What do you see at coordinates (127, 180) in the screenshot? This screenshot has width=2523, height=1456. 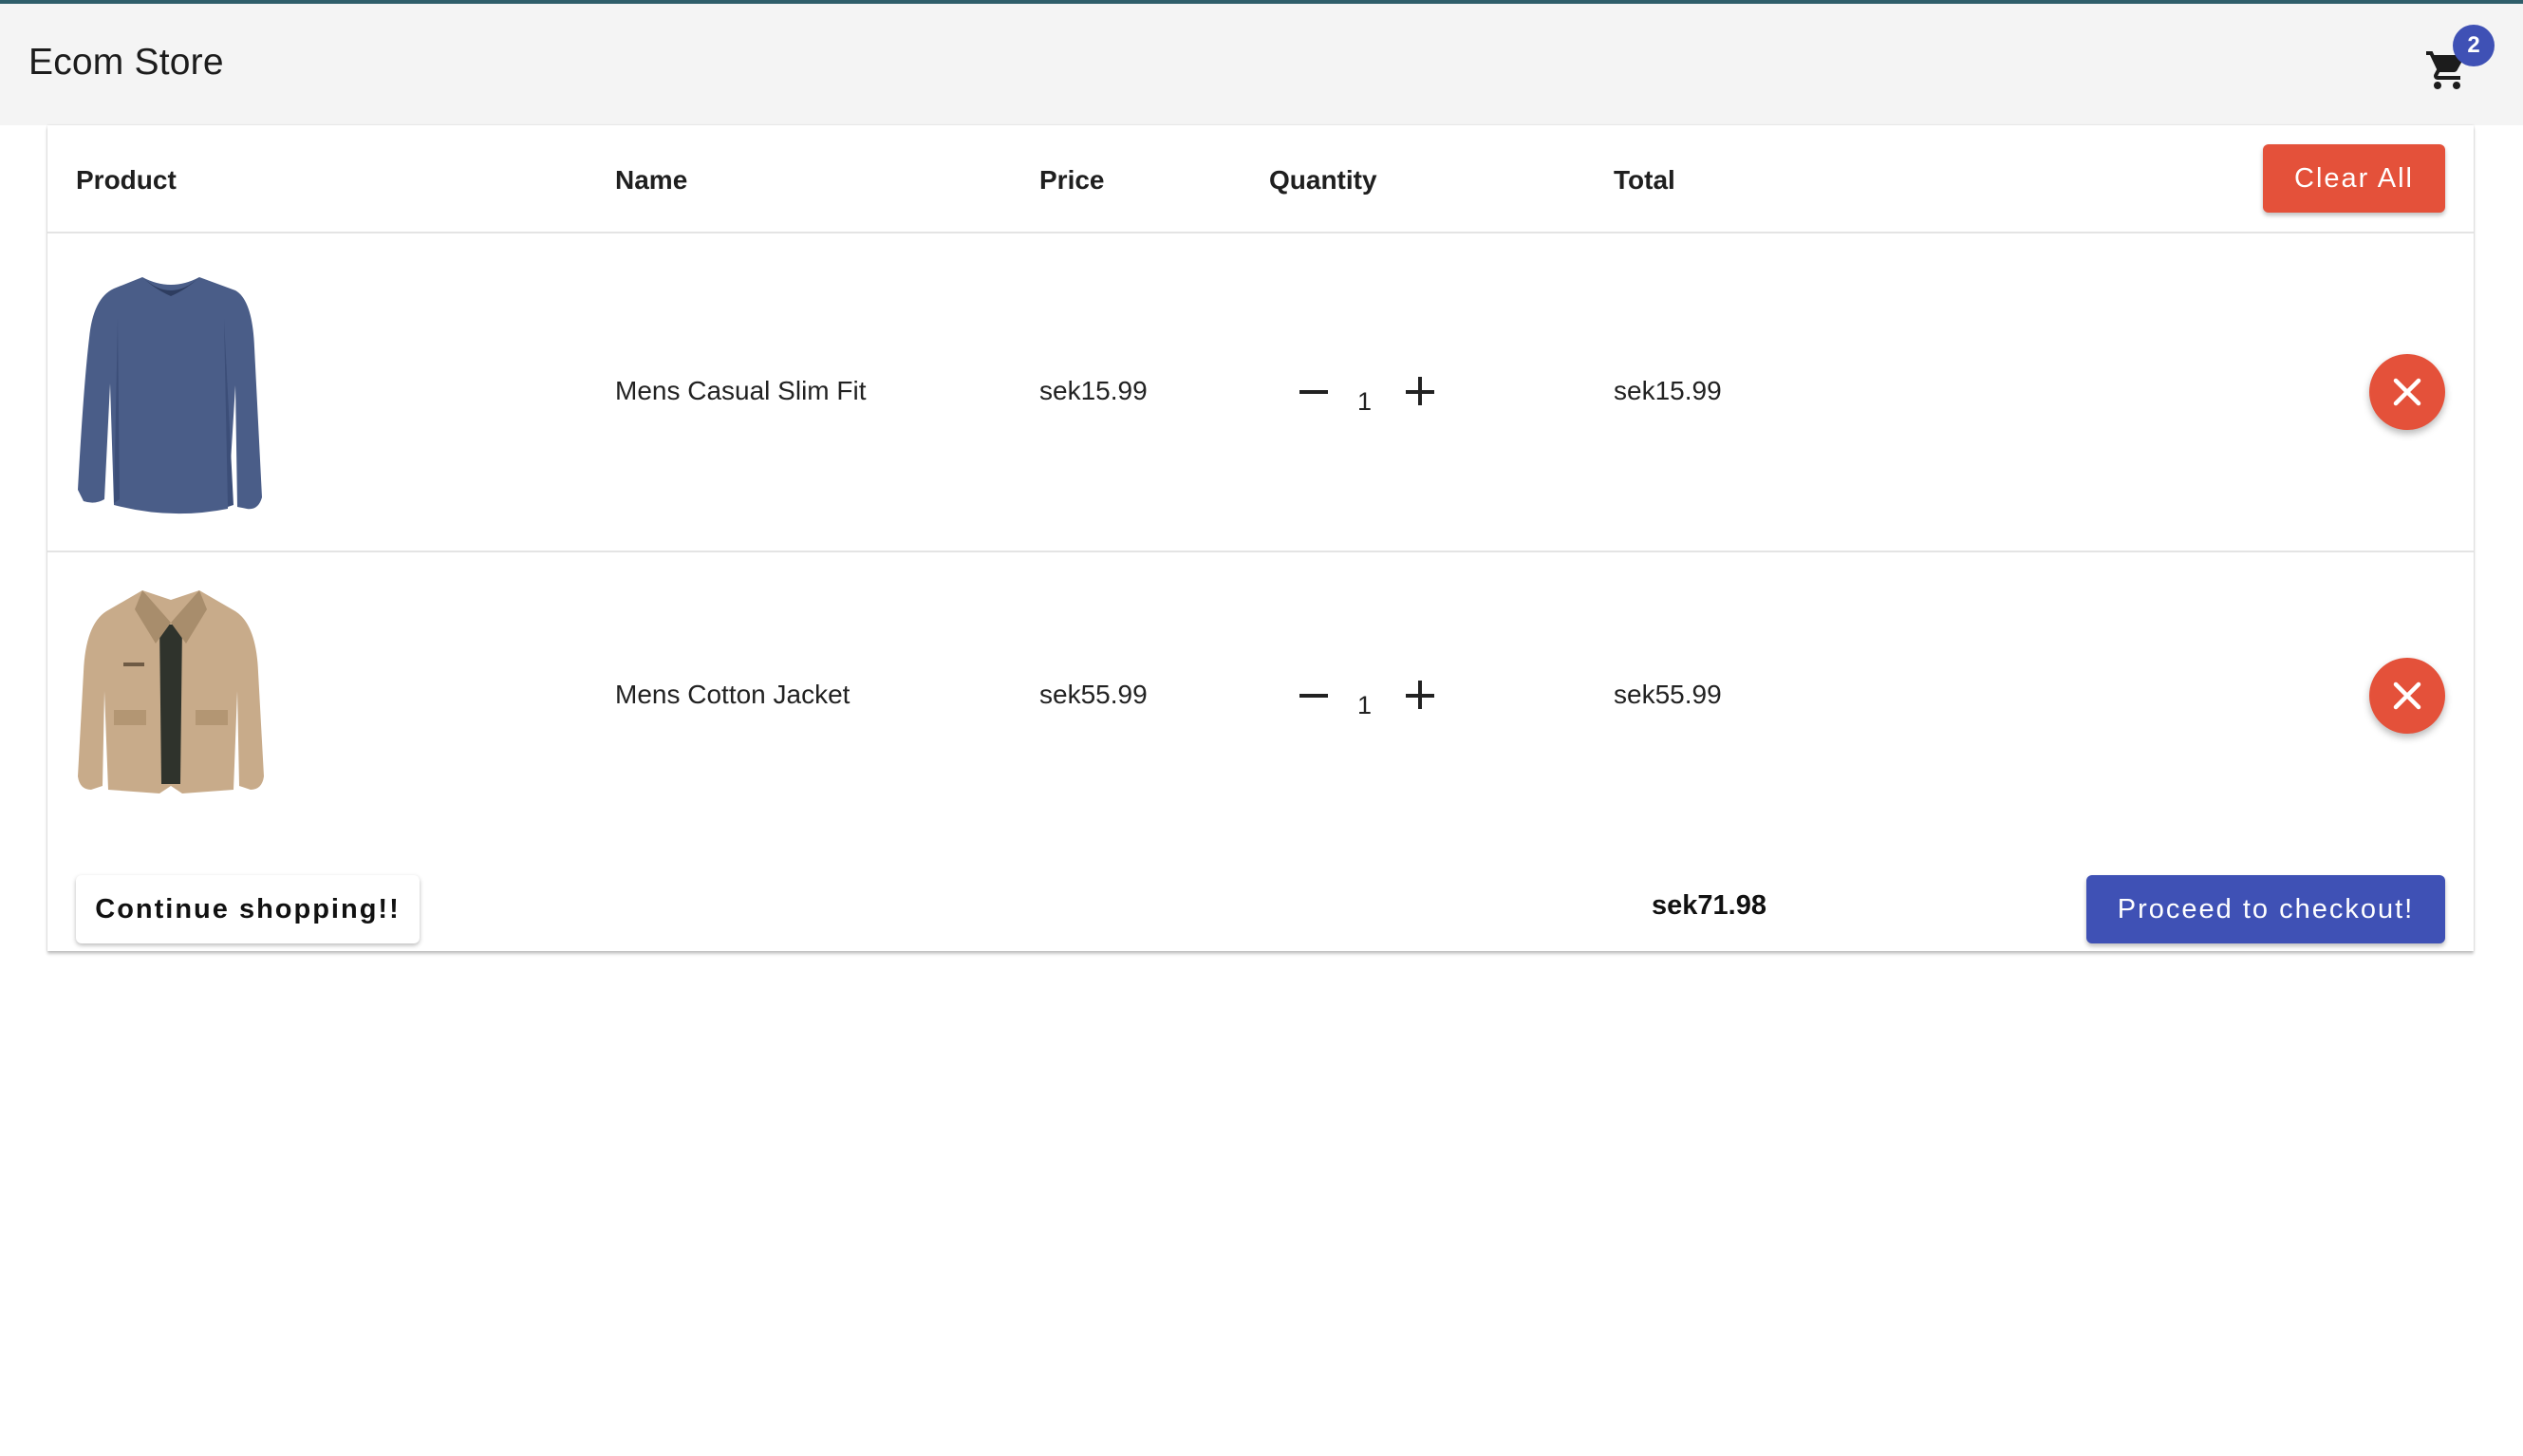 I see `header-product: Product` at bounding box center [127, 180].